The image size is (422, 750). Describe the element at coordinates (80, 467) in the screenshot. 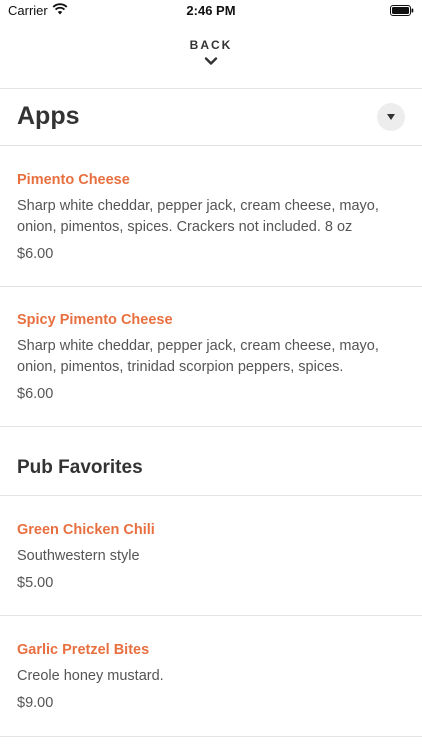

I see `section-title-pub-favorites: Pub Favorites` at that location.